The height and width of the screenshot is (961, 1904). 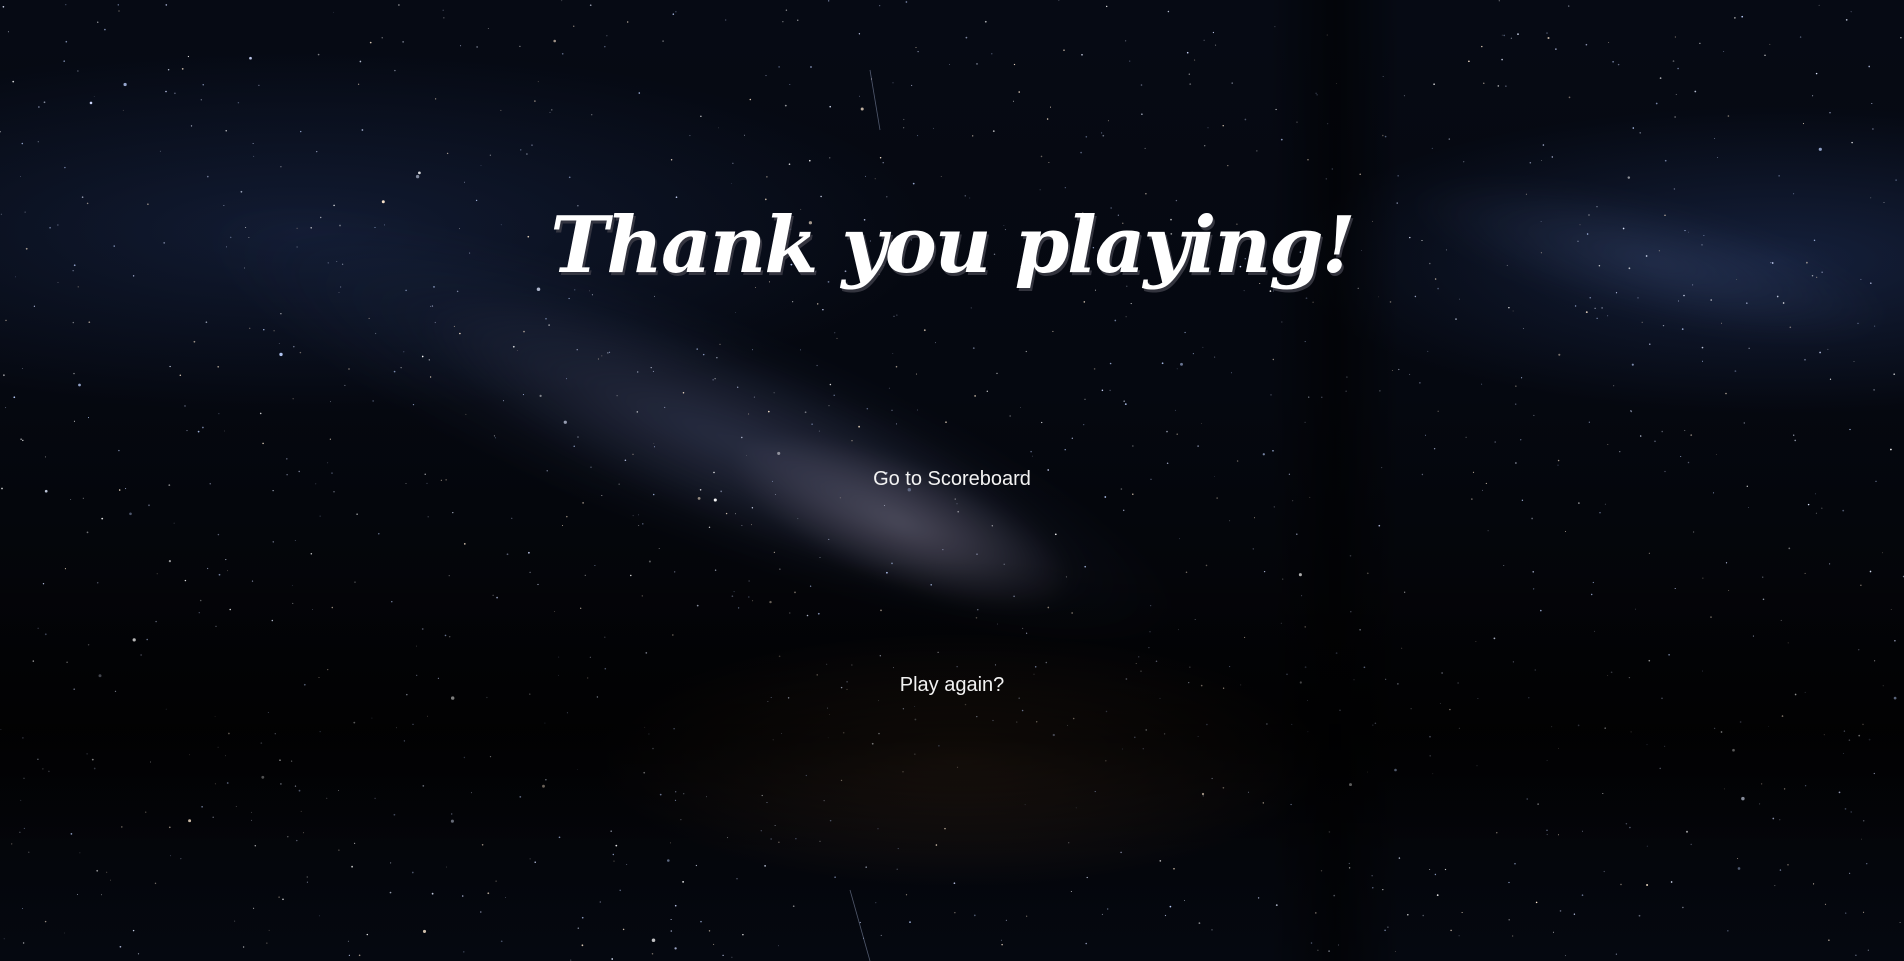 I want to click on play-again-link-row: Play again?, so click(x=952, y=685).